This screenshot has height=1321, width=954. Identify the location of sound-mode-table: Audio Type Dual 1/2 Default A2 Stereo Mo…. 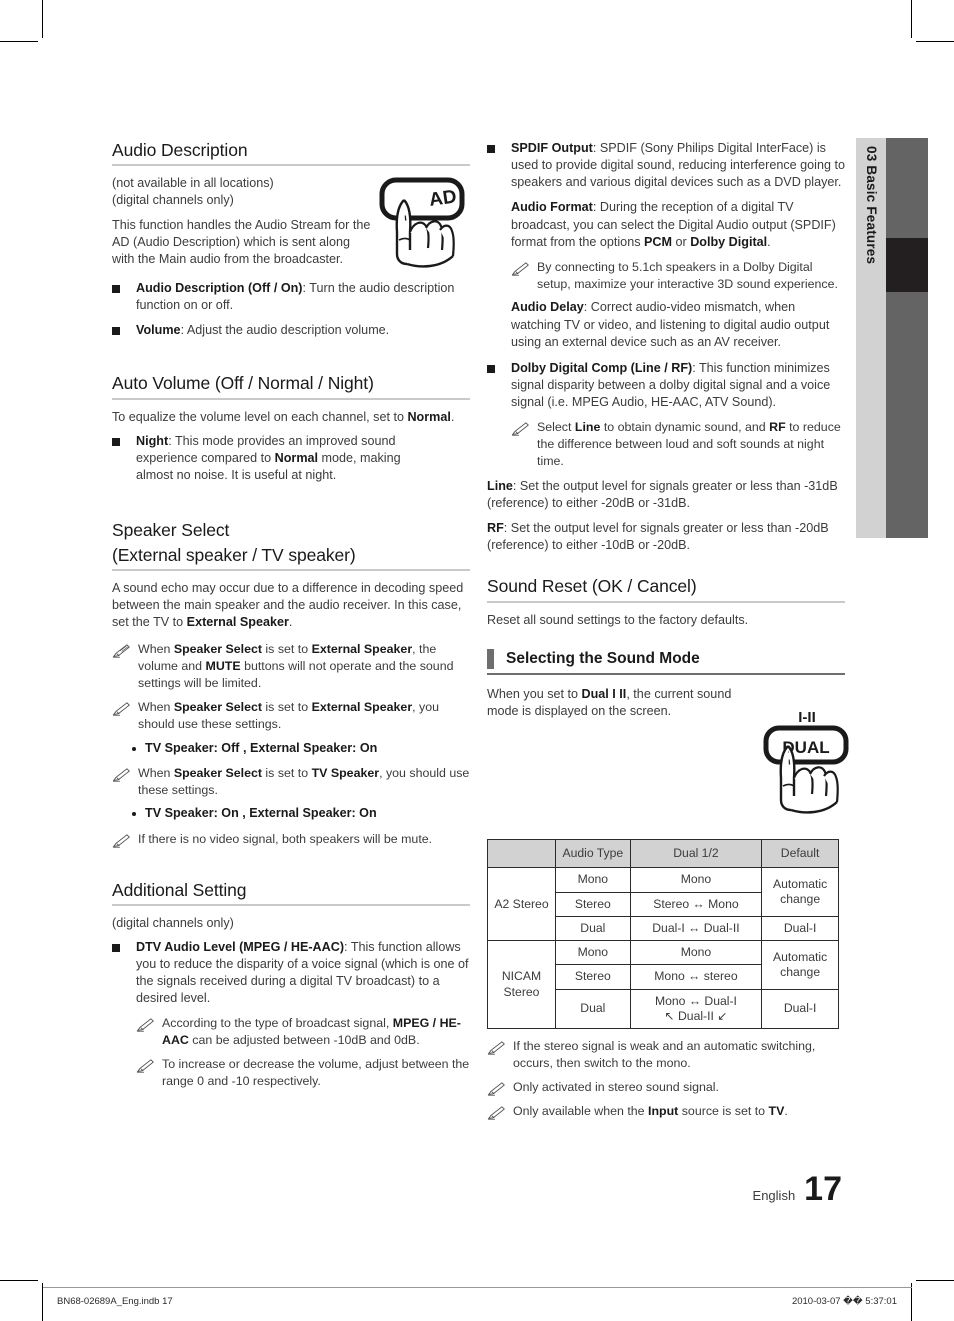
(663, 933).